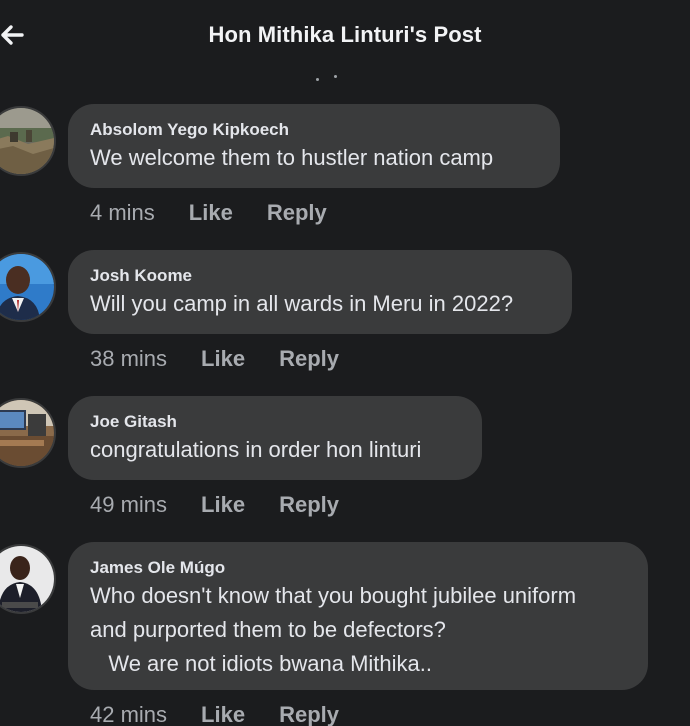 This screenshot has width=690, height=726. Describe the element at coordinates (320, 276) in the screenshot. I see `comment-author: Josh Koome` at that location.